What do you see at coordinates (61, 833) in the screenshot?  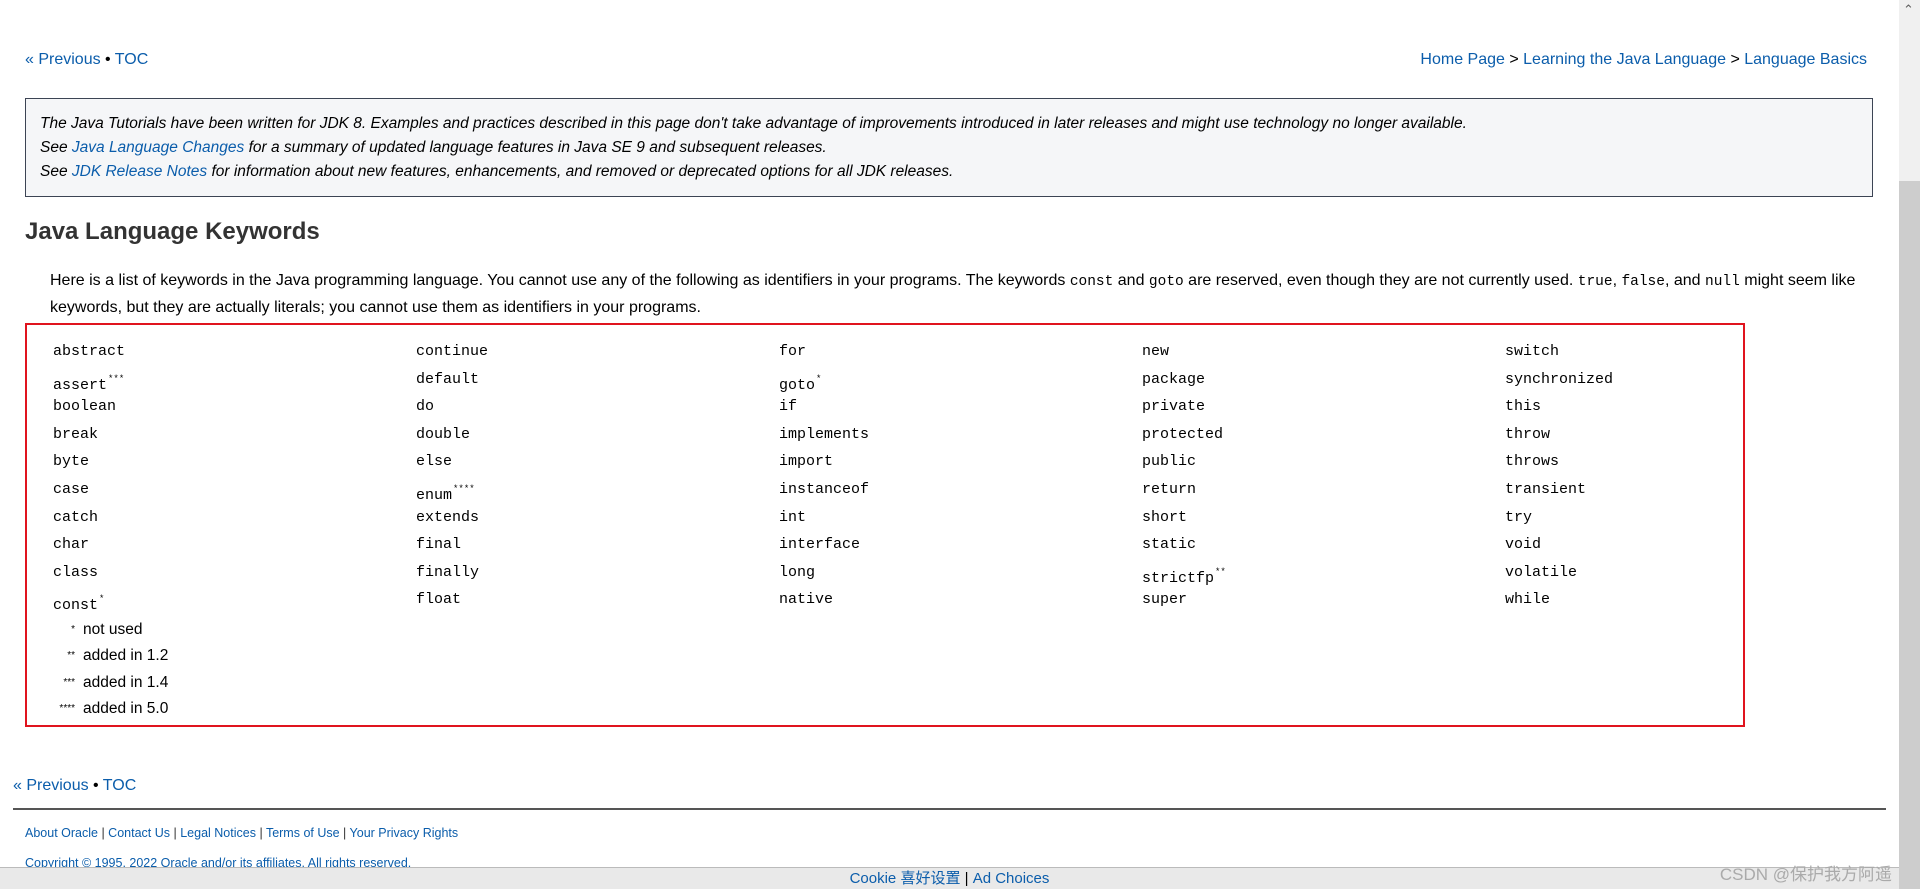 I see `about-oracle-link: About Oracle` at bounding box center [61, 833].